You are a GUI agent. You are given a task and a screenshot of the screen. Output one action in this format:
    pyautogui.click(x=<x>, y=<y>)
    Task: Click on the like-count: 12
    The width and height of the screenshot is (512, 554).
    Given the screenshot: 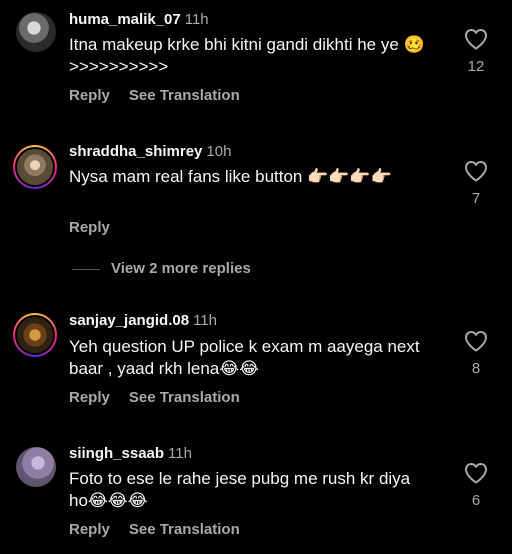 What is the action you would take?
    pyautogui.click(x=476, y=66)
    